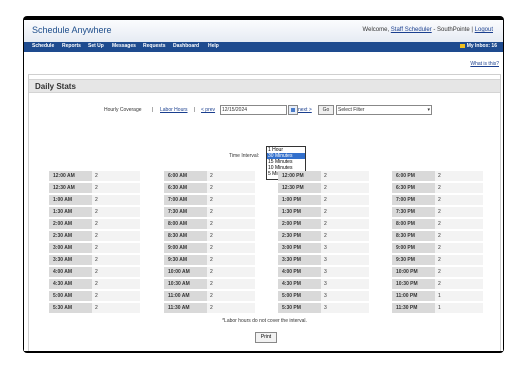 The width and height of the screenshot is (526, 378). What do you see at coordinates (70, 308) in the screenshot?
I see `time-cell: 5:30 AM` at bounding box center [70, 308].